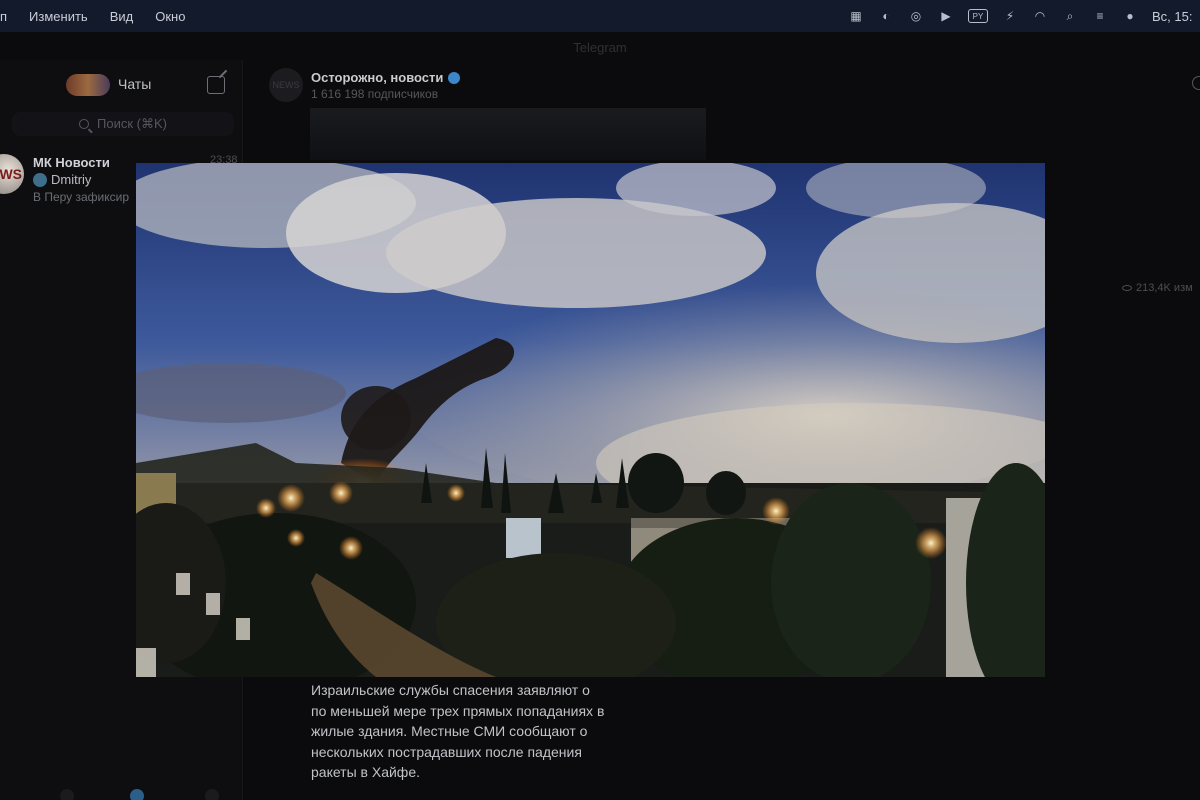 The width and height of the screenshot is (1200, 800). Describe the element at coordinates (286, 85) in the screenshot. I see `channel-avatar: NEWS` at that location.